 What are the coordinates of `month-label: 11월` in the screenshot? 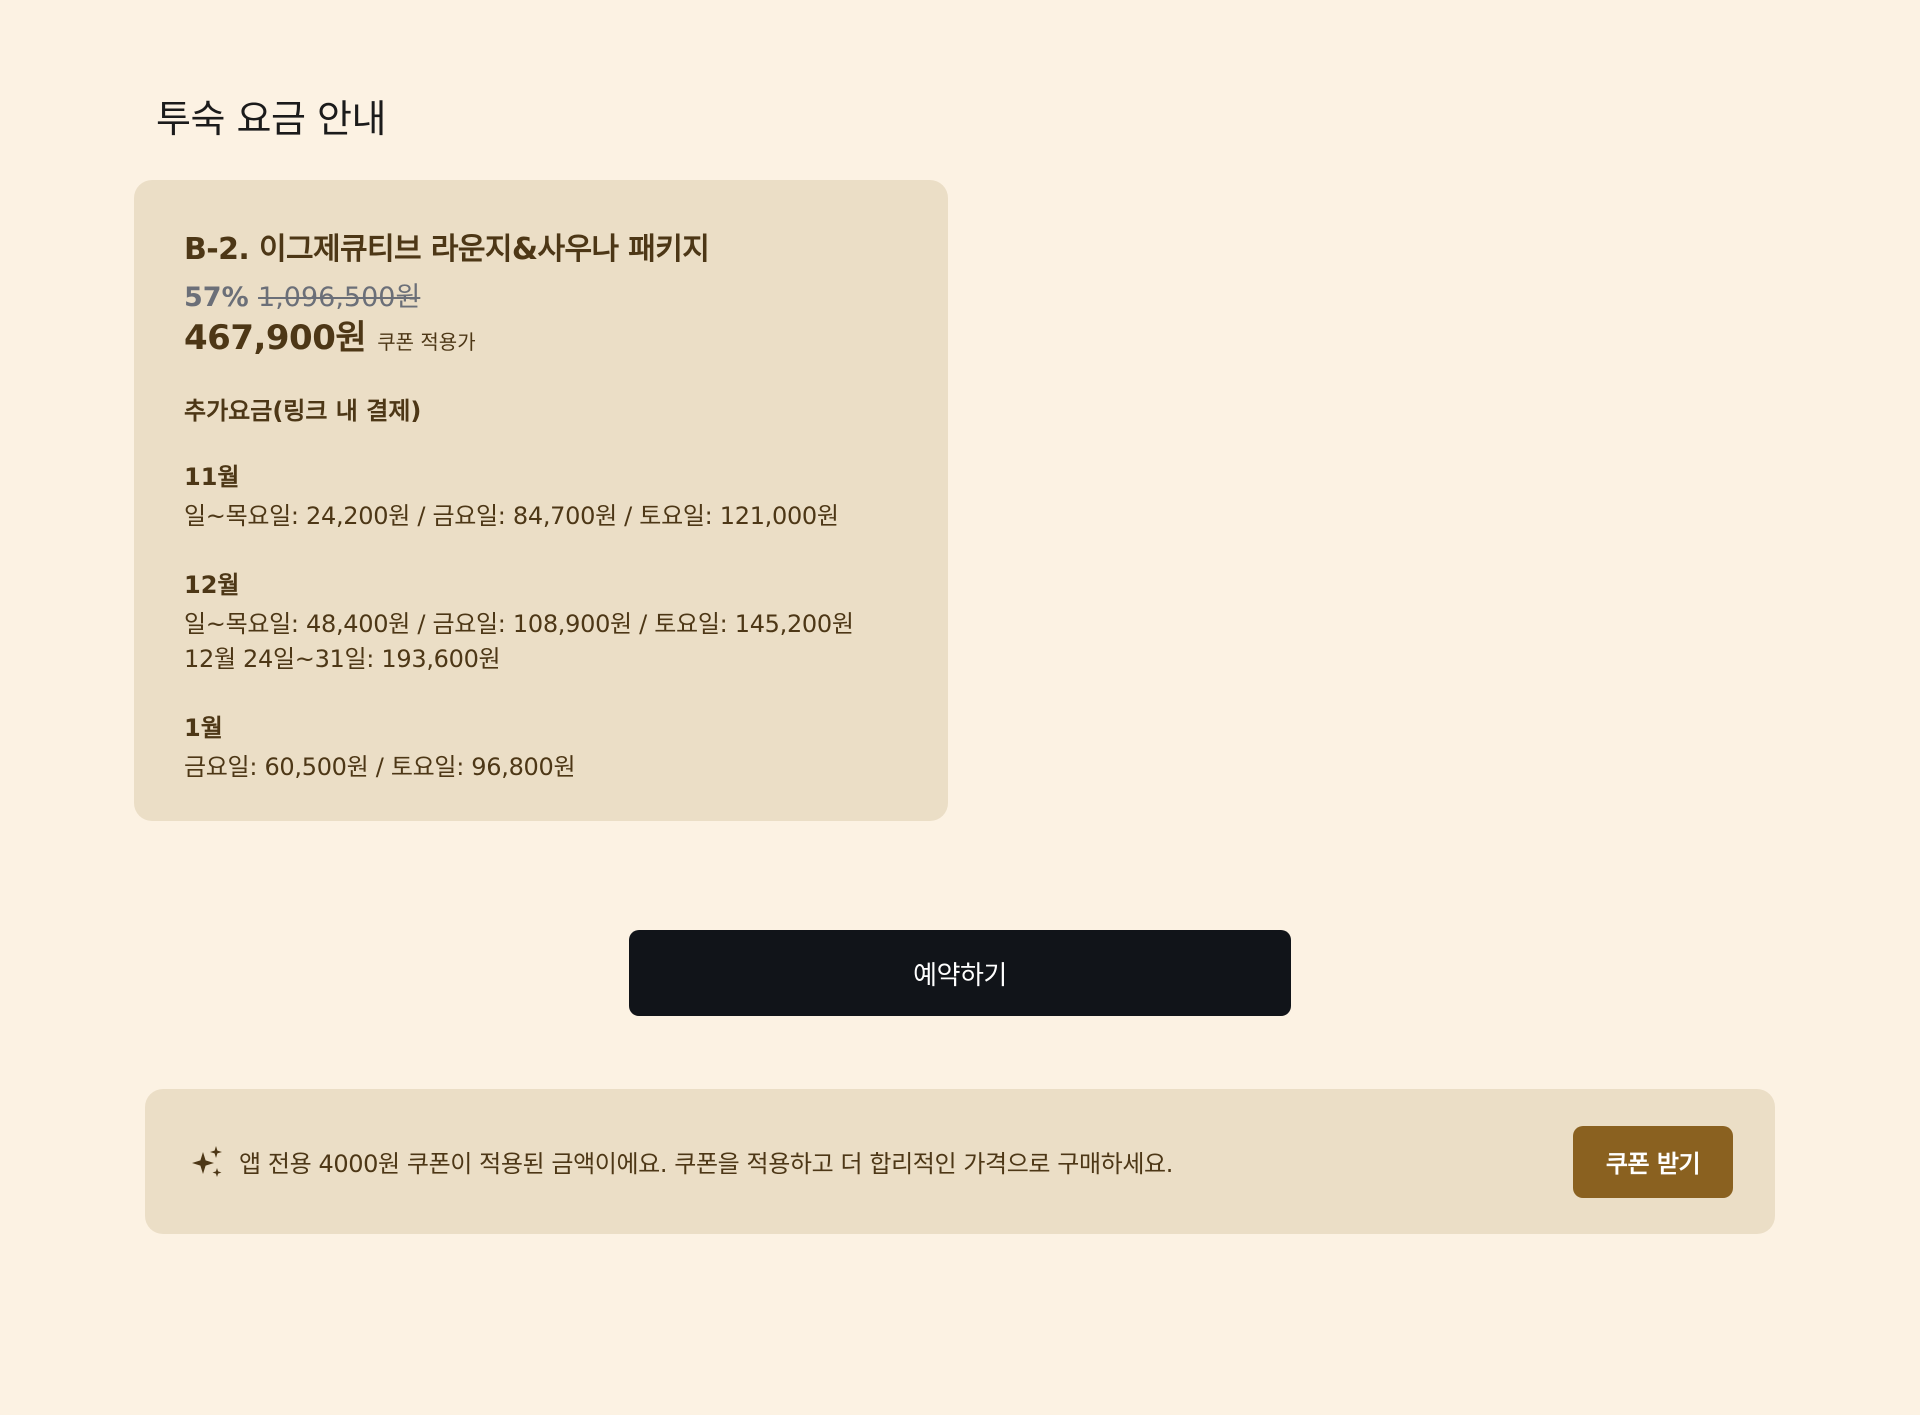 It's located at (212, 477).